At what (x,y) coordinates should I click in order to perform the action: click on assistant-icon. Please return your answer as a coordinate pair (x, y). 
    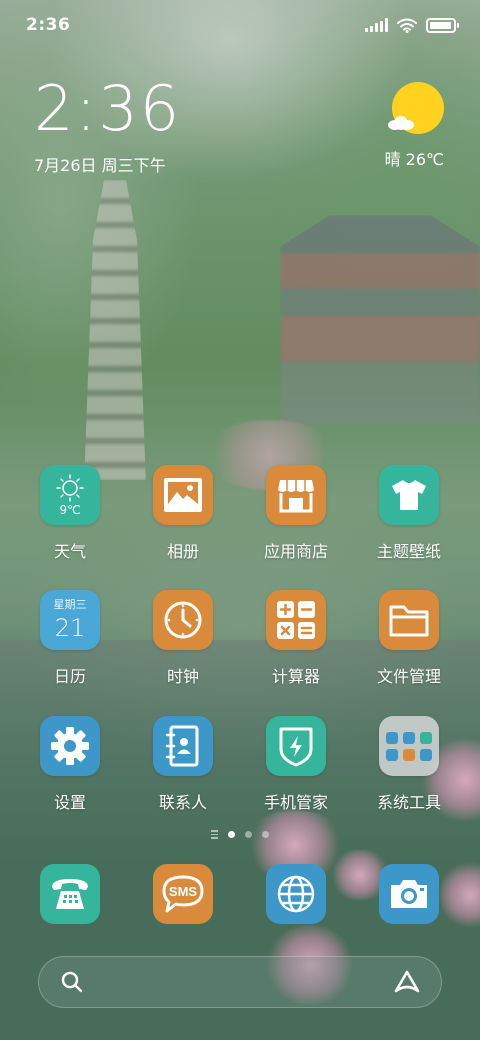
    Looking at the image, I should click on (407, 982).